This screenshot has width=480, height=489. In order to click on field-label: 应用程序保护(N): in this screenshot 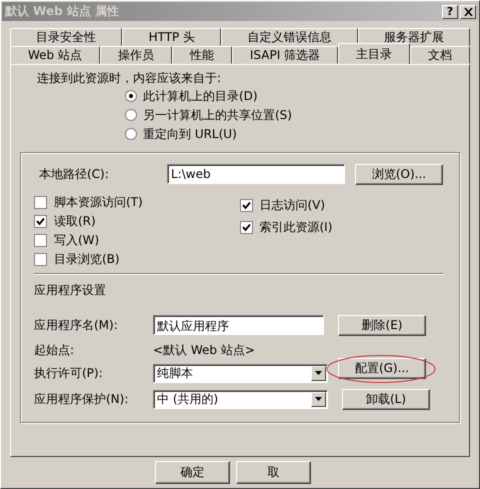, I will do `click(82, 399)`.